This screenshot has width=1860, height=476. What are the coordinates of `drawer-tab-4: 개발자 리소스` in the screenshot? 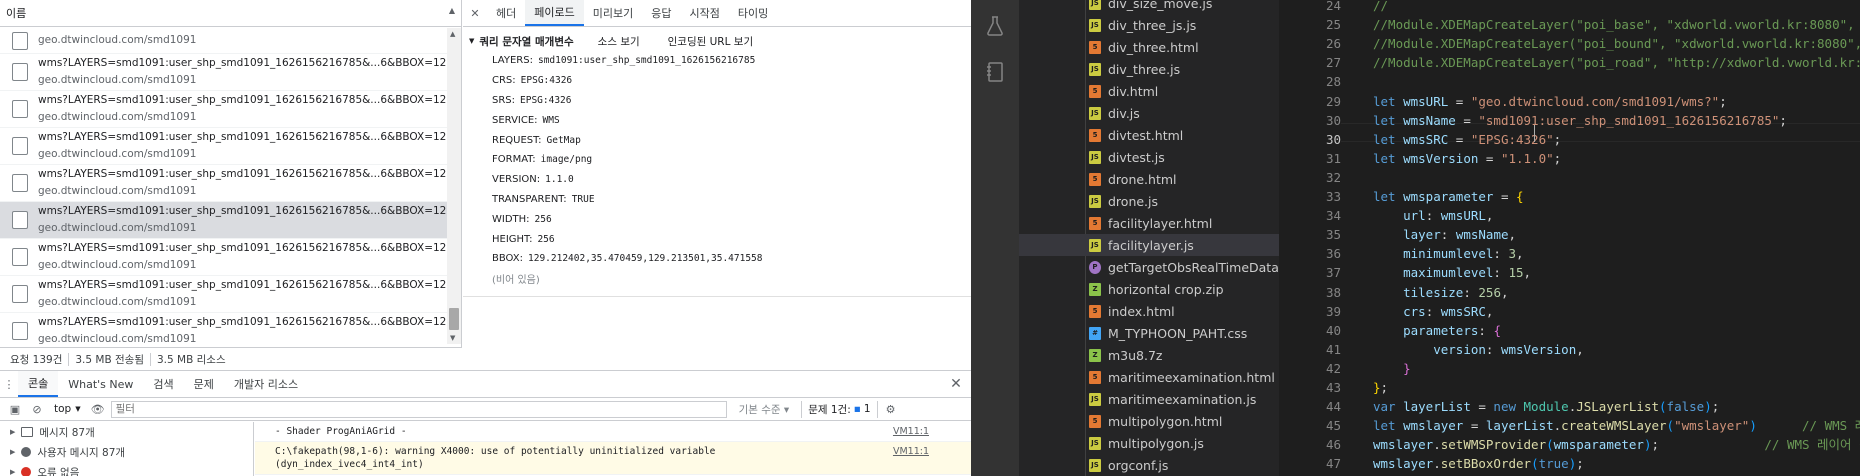 It's located at (266, 384).